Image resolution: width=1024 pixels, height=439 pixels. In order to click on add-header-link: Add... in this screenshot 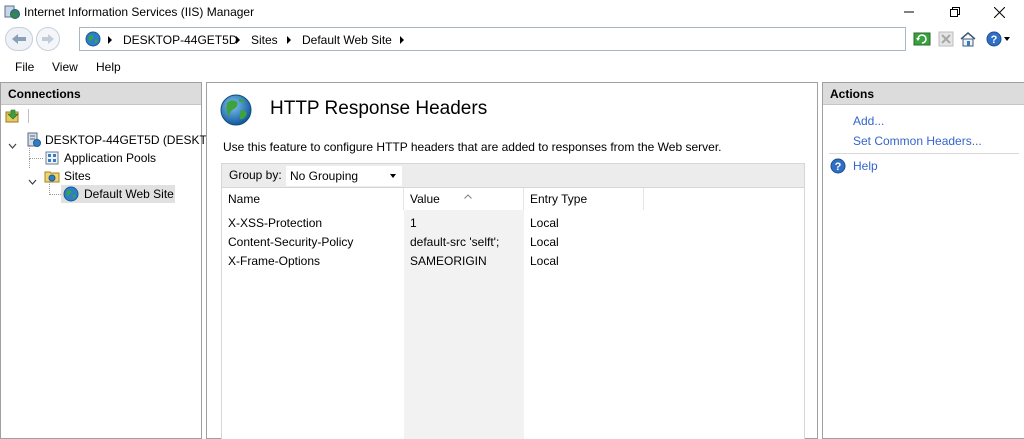, I will do `click(868, 121)`.